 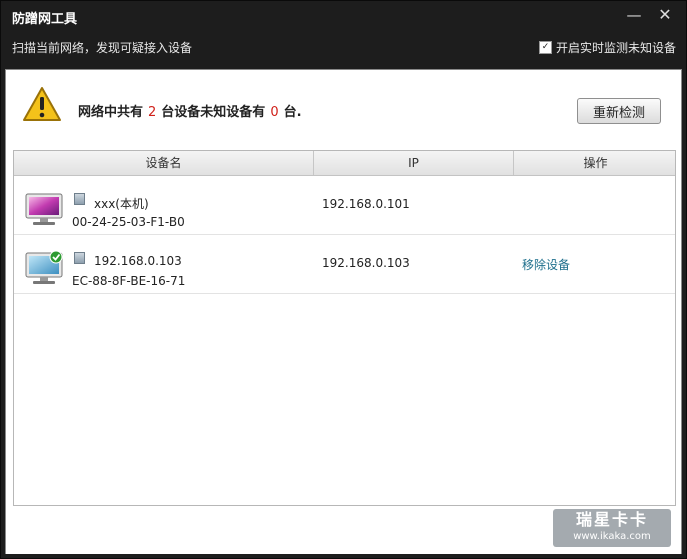 What do you see at coordinates (366, 263) in the screenshot?
I see `device-ip: 192.168.0.103` at bounding box center [366, 263].